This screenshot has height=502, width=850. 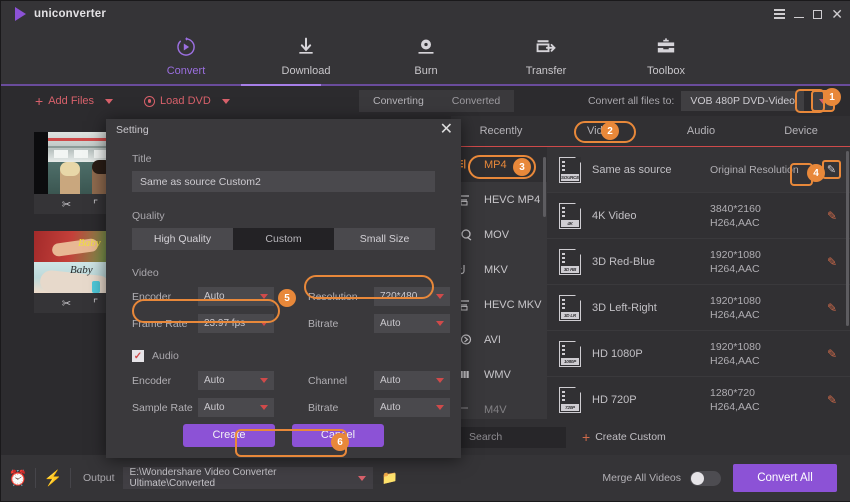 I want to click on edit-hd-1080p-icon: ✎, so click(x=832, y=354).